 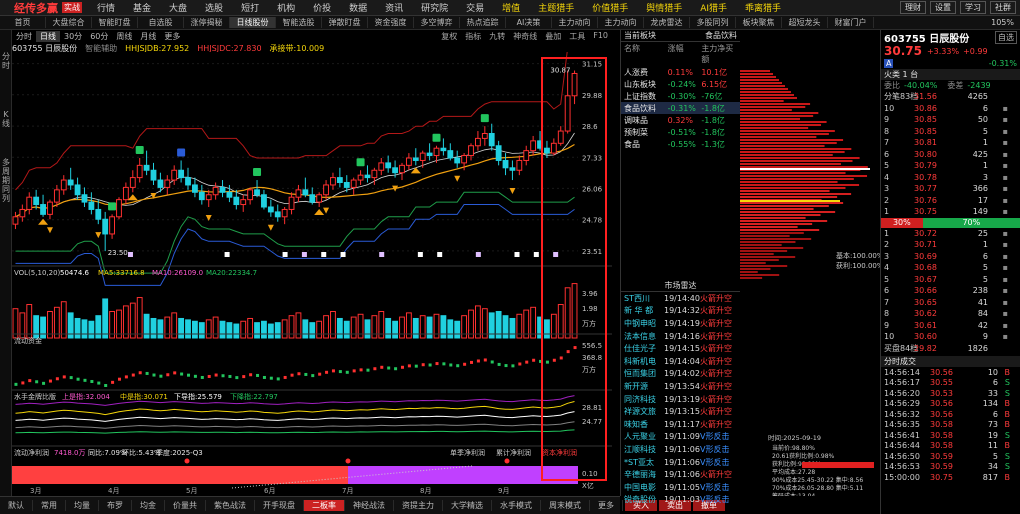 I want to click on ask-row: 9 30.85 50 ▪, so click(x=950, y=120).